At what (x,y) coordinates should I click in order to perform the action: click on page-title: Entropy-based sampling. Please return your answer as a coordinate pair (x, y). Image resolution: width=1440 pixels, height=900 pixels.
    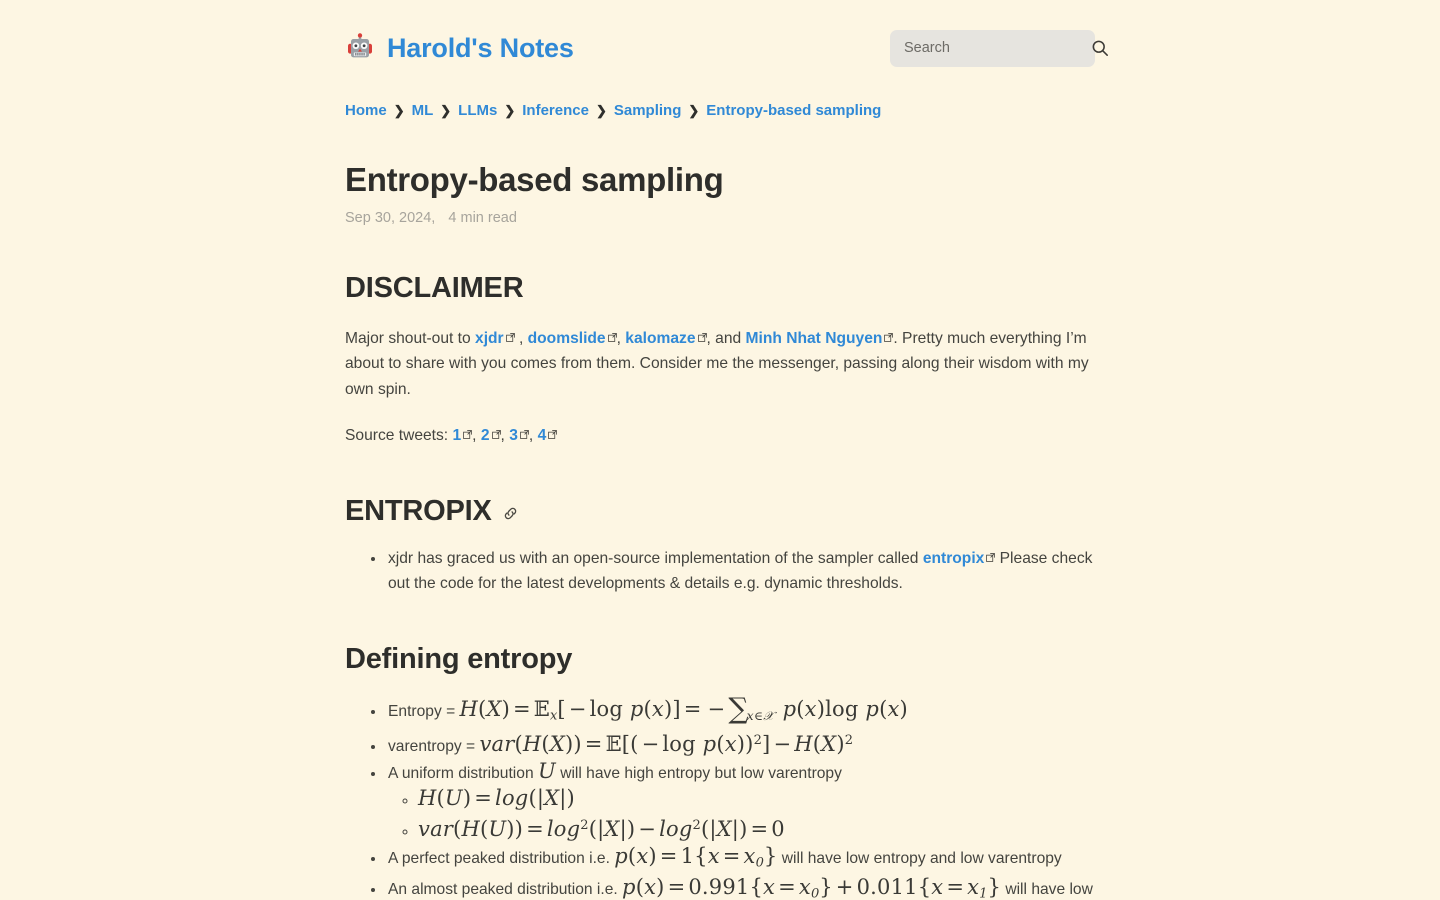
    Looking at the image, I should click on (534, 179).